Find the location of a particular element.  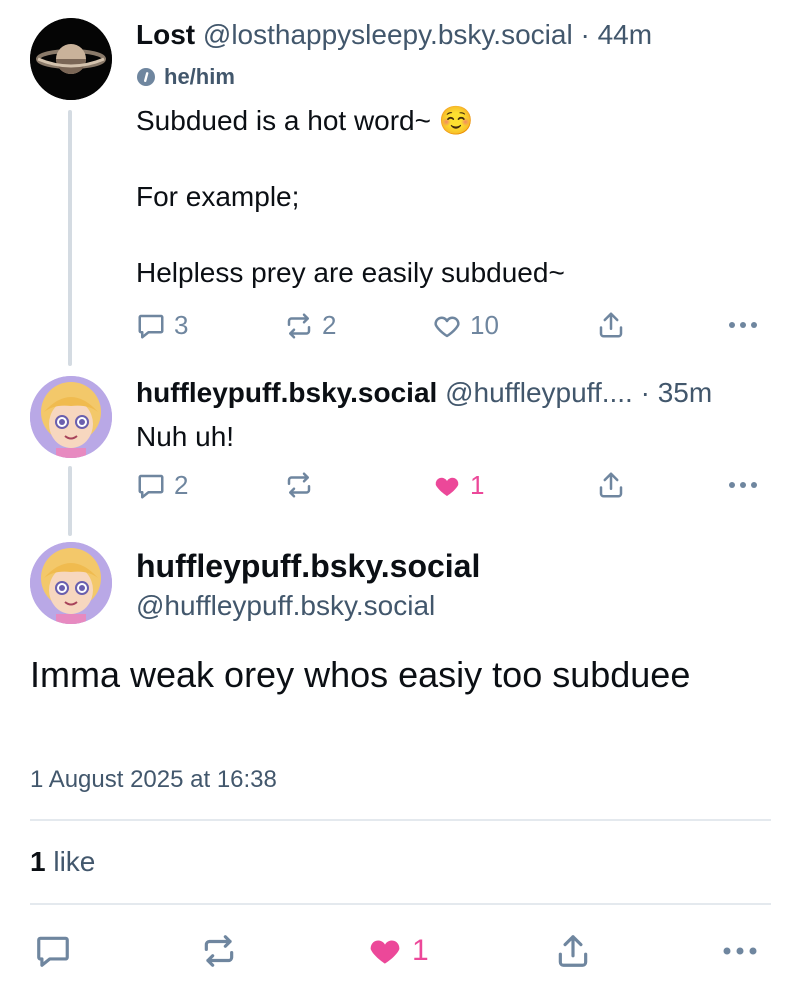

info-badge-icon is located at coordinates (146, 77).